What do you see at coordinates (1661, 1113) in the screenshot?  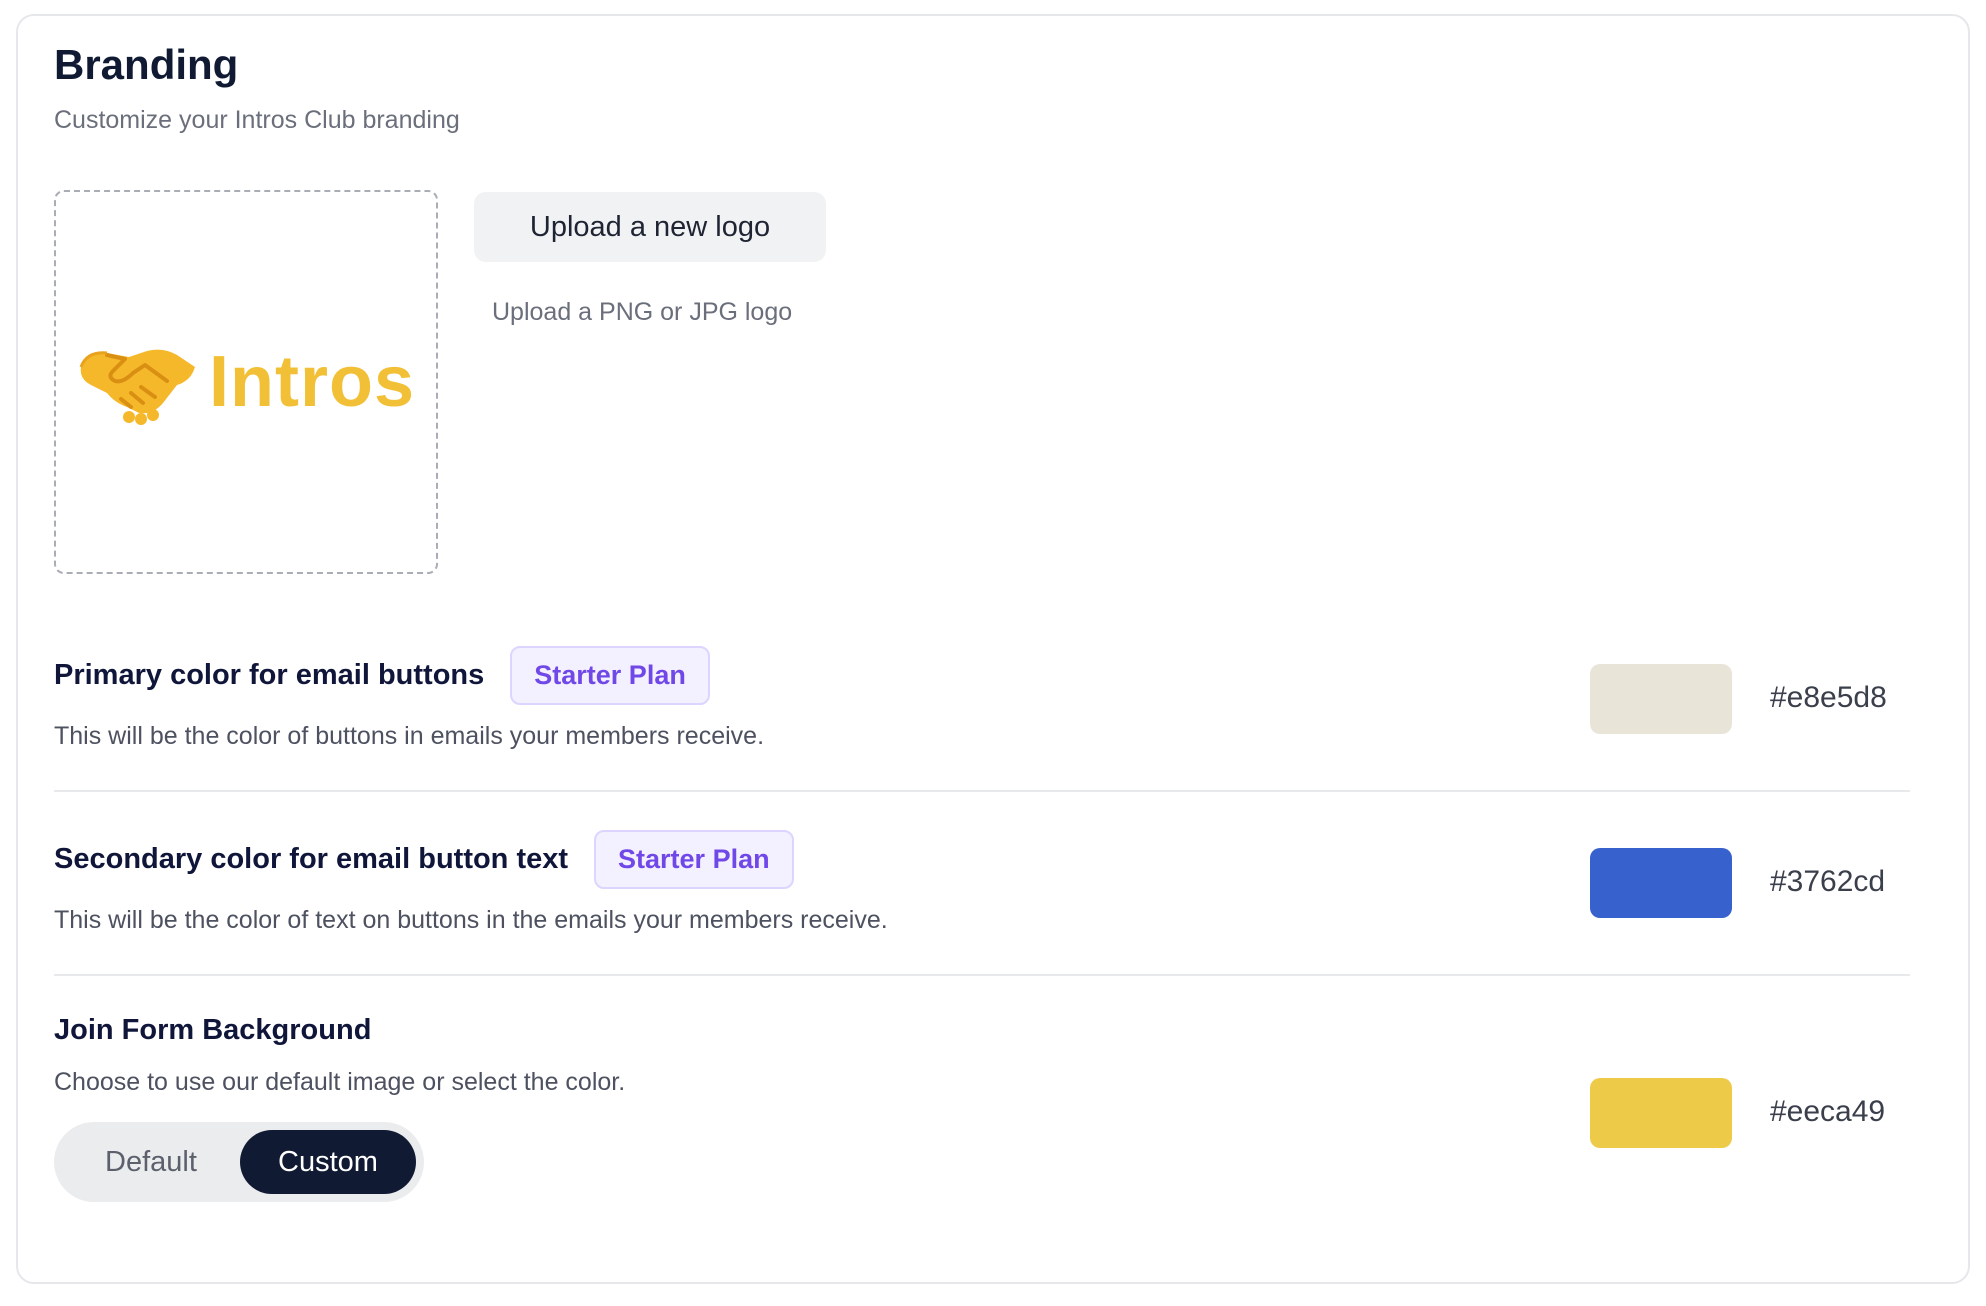 I see `join-form-color-swatch` at bounding box center [1661, 1113].